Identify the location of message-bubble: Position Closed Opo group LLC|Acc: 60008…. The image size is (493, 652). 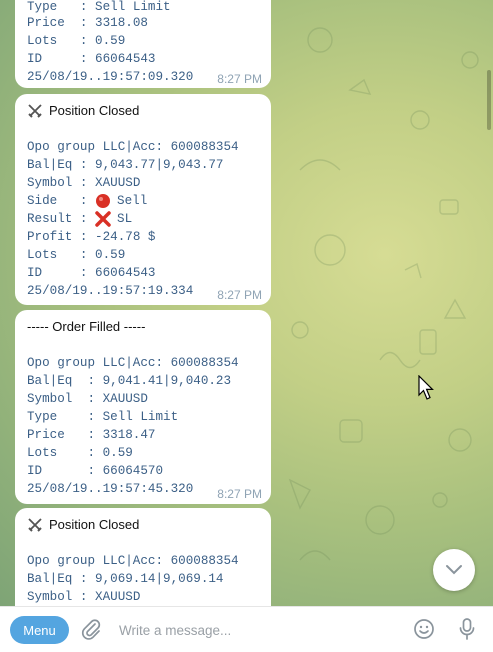
(143, 557).